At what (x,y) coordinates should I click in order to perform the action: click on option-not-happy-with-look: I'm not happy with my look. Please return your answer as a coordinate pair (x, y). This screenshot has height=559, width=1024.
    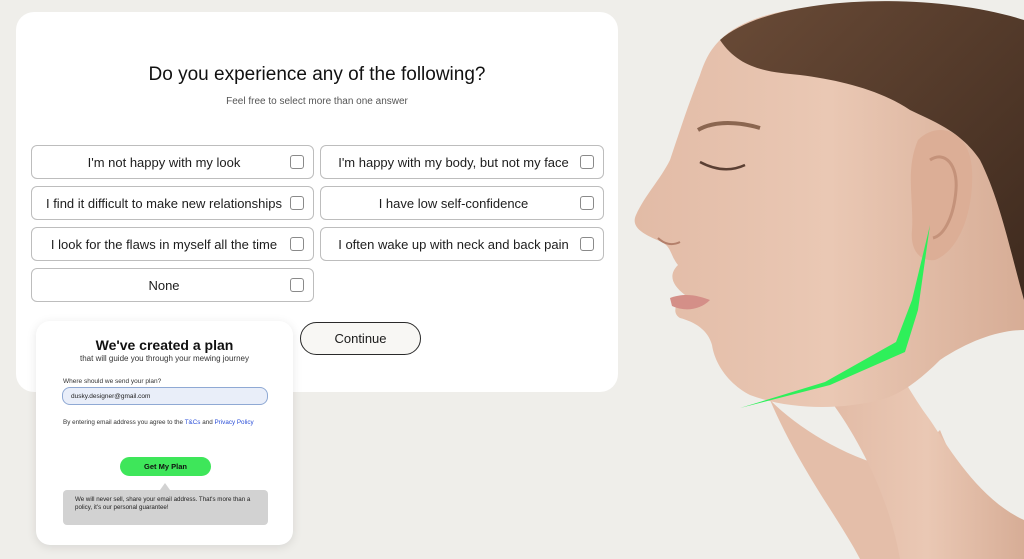
    Looking at the image, I should click on (172, 162).